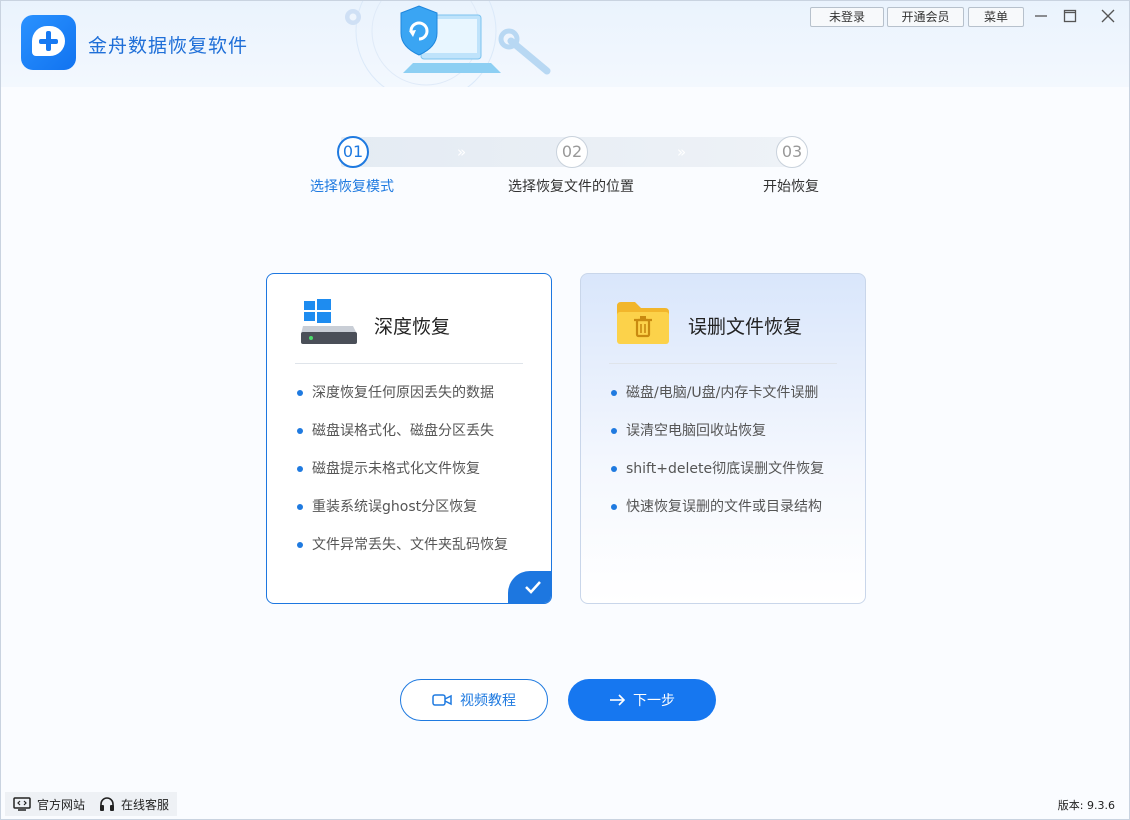  I want to click on close-icon, so click(1108, 16).